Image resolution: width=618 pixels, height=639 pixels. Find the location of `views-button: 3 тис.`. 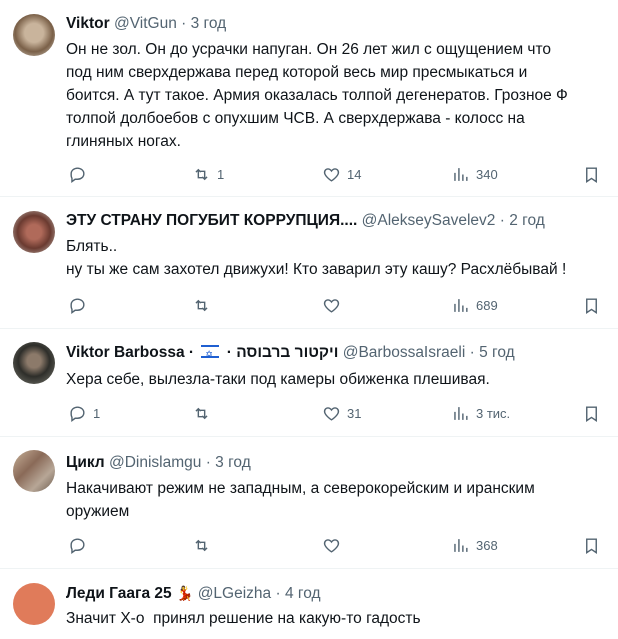

views-button: 3 тис. is located at coordinates (480, 413).